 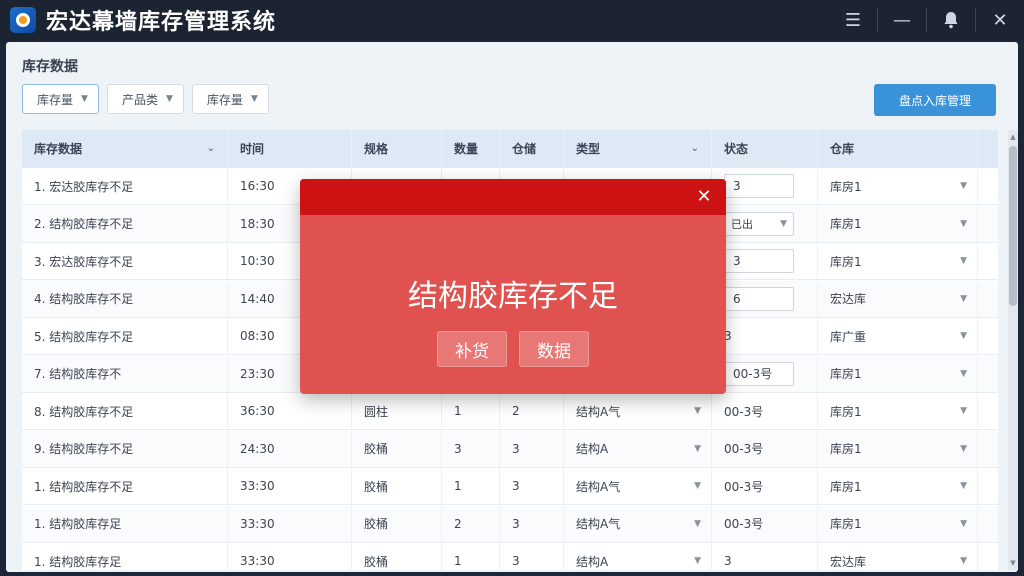 I want to click on menu-icon: ☰, so click(x=853, y=20).